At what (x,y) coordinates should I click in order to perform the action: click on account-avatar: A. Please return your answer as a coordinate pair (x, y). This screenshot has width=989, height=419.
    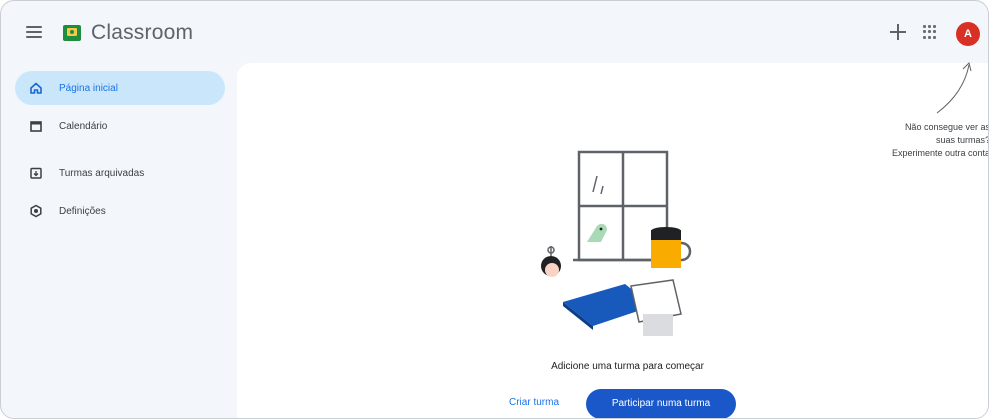
    Looking at the image, I should click on (968, 34).